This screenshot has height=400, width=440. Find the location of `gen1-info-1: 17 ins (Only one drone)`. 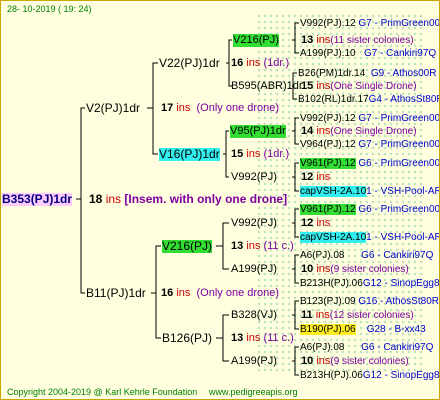

gen1-info-1: 17 ins (Only one drone) is located at coordinates (220, 108).